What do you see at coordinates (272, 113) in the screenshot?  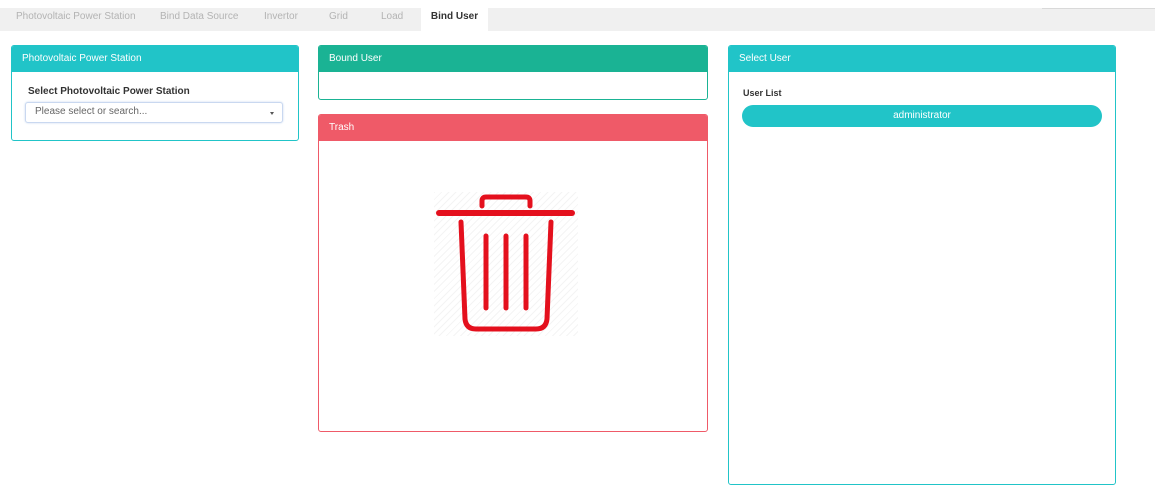 I see `caret-down-icon` at bounding box center [272, 113].